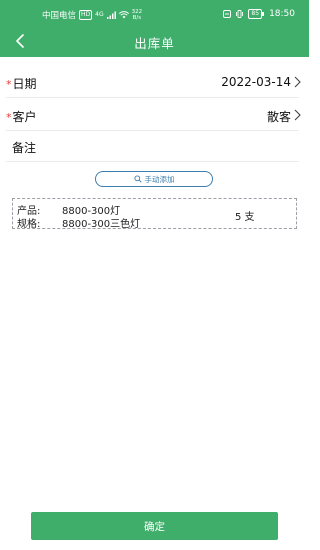  What do you see at coordinates (111, 15) in the screenshot?
I see `signal-icon` at bounding box center [111, 15].